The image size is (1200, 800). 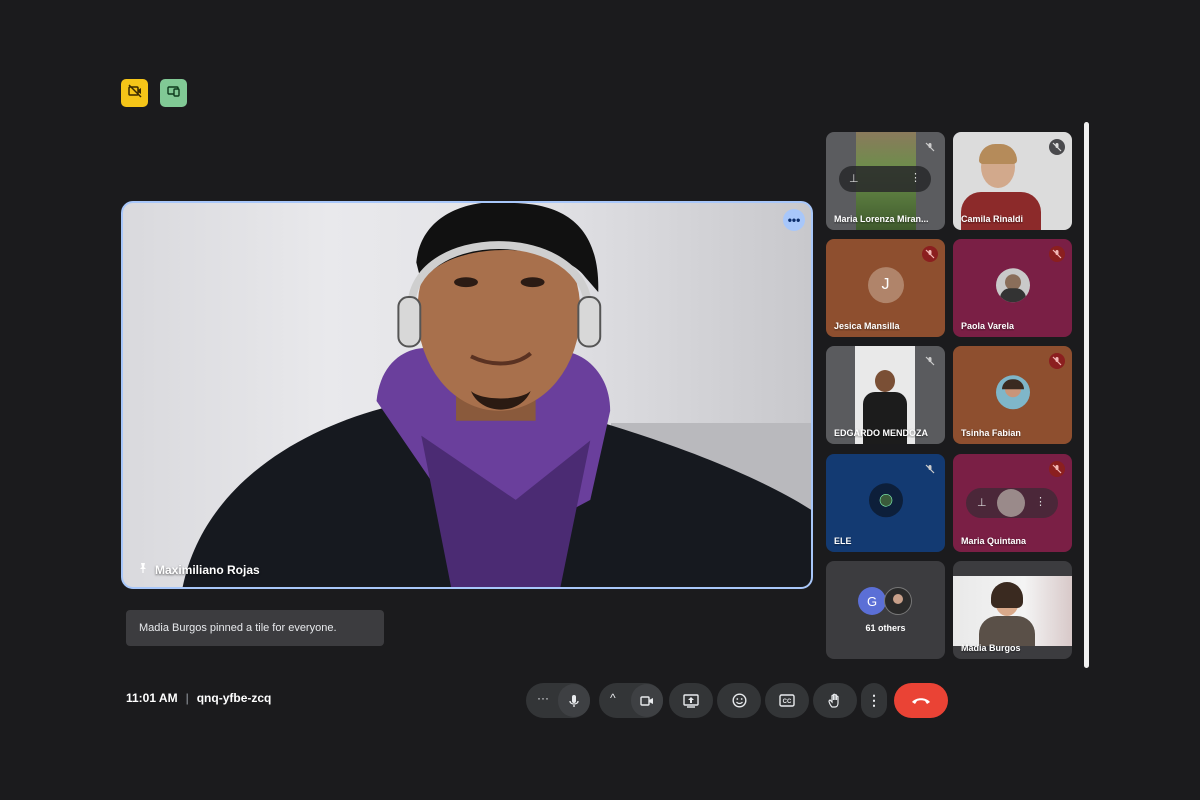 I want to click on participant-name: Madia Burgos, so click(x=991, y=648).